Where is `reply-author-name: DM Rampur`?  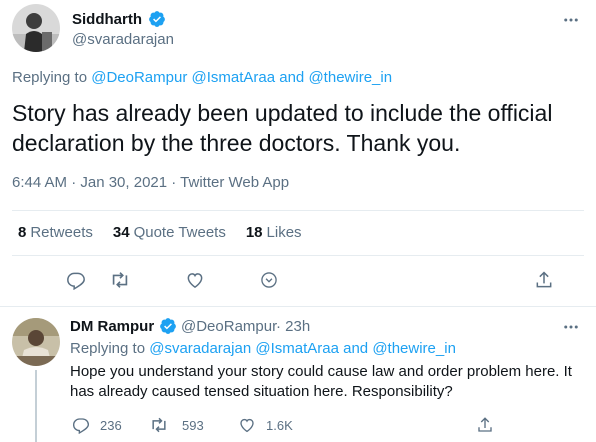
reply-author-name: DM Rampur is located at coordinates (112, 326).